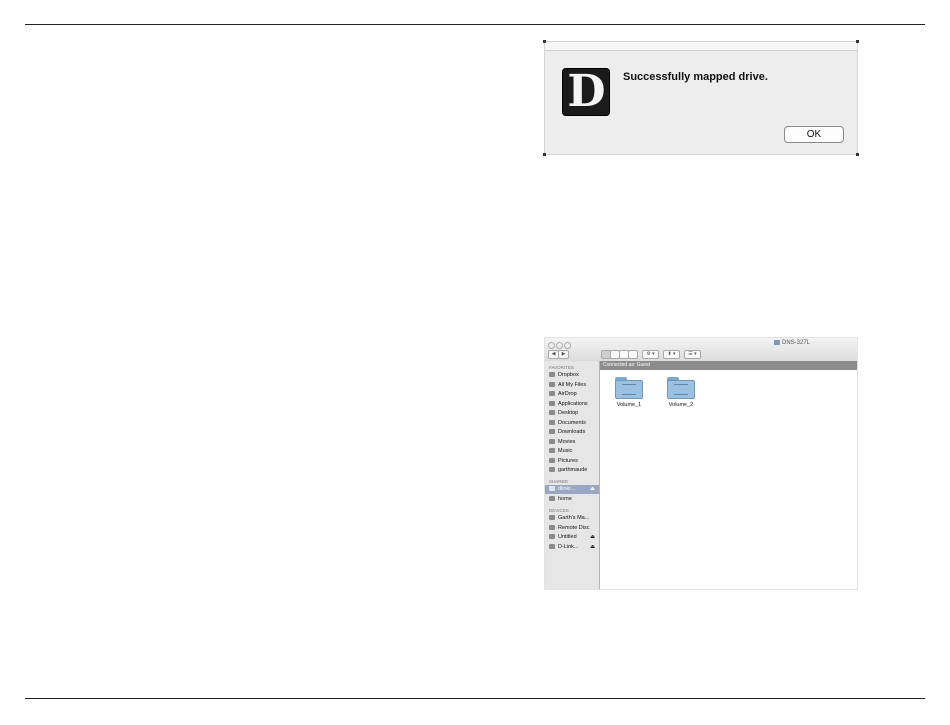 This screenshot has height=725, width=950. Describe the element at coordinates (552, 393) in the screenshot. I see `airdrop-icon` at that location.